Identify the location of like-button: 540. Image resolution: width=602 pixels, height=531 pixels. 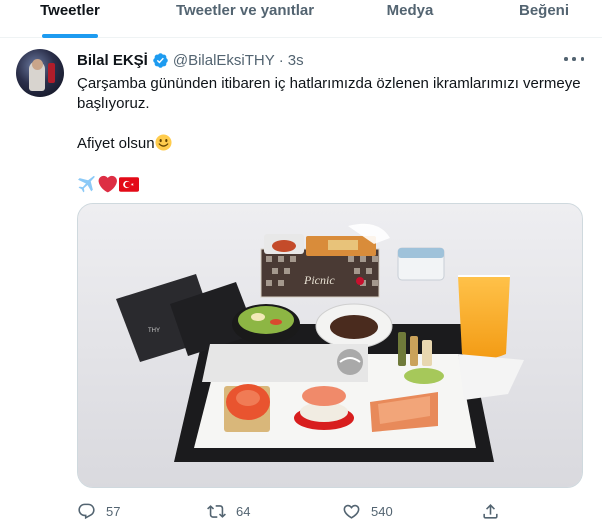
(367, 511).